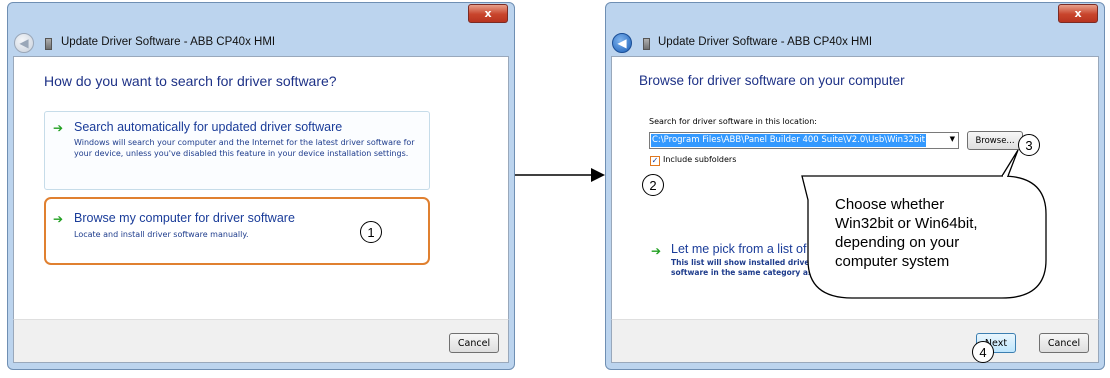 The width and height of the screenshot is (1110, 378). Describe the element at coordinates (653, 185) in the screenshot. I see `step-2-marker: 2` at that location.